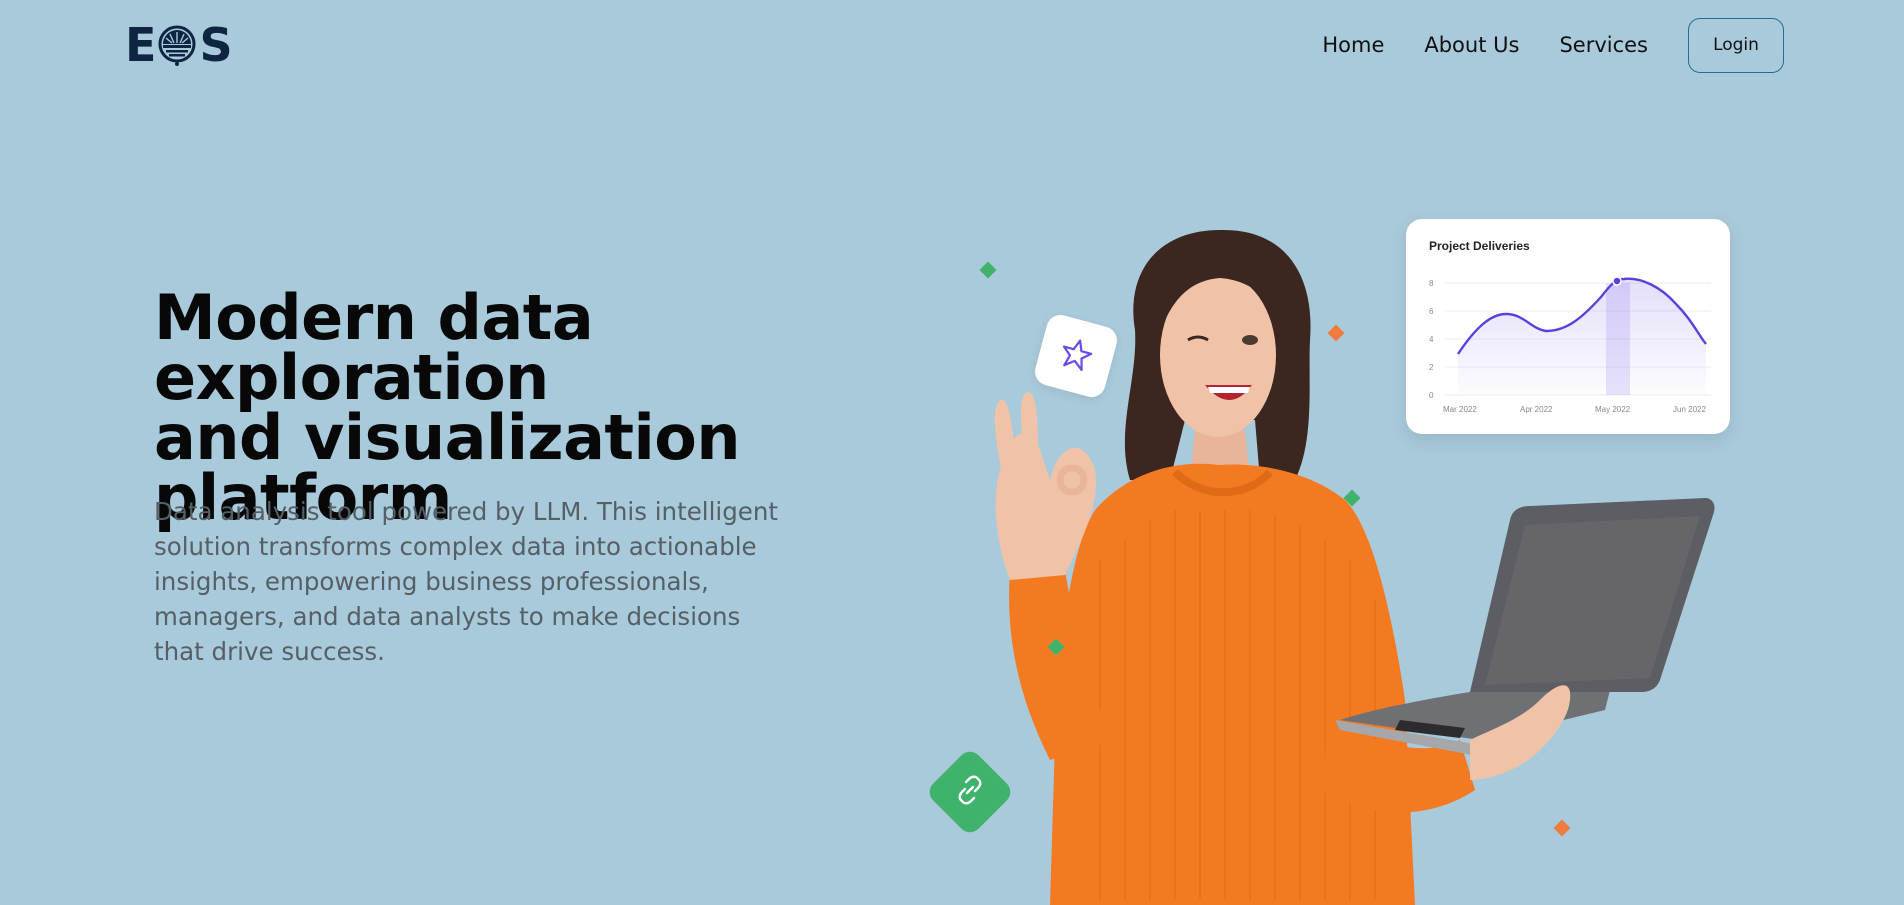 This screenshot has height=905, width=1904. I want to click on nav-about-us: About Us, so click(1471, 45).